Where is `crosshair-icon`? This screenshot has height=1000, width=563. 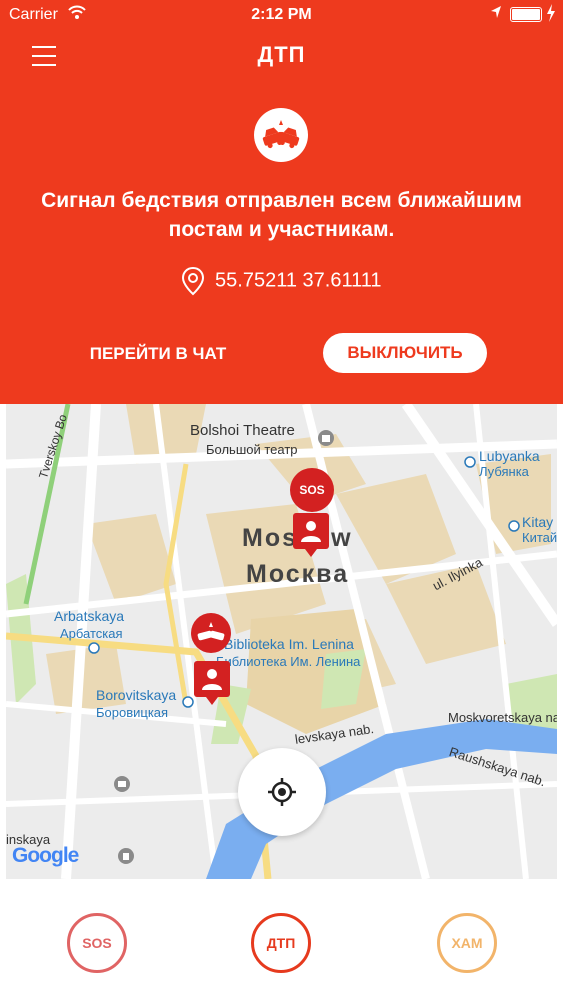 crosshair-icon is located at coordinates (282, 792).